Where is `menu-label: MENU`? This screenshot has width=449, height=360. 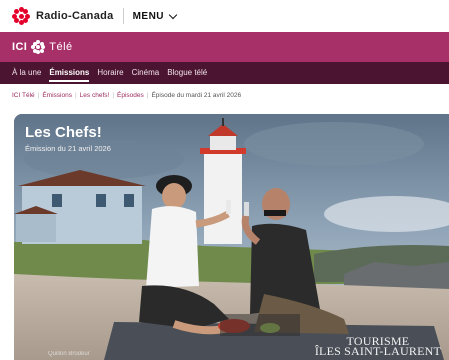 menu-label: MENU is located at coordinates (148, 16).